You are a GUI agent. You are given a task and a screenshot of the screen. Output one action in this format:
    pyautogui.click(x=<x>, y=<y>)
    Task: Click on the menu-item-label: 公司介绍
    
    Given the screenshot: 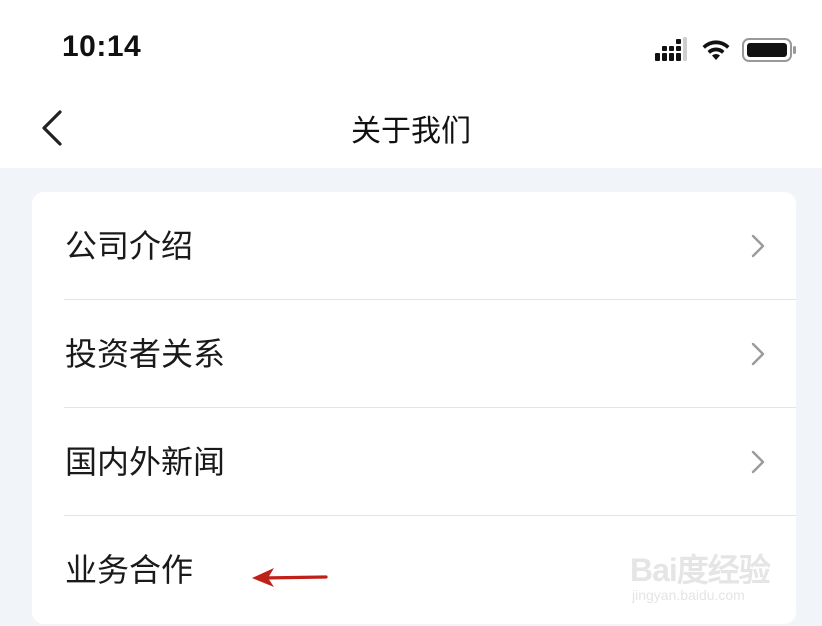 What is the action you would take?
    pyautogui.click(x=129, y=246)
    